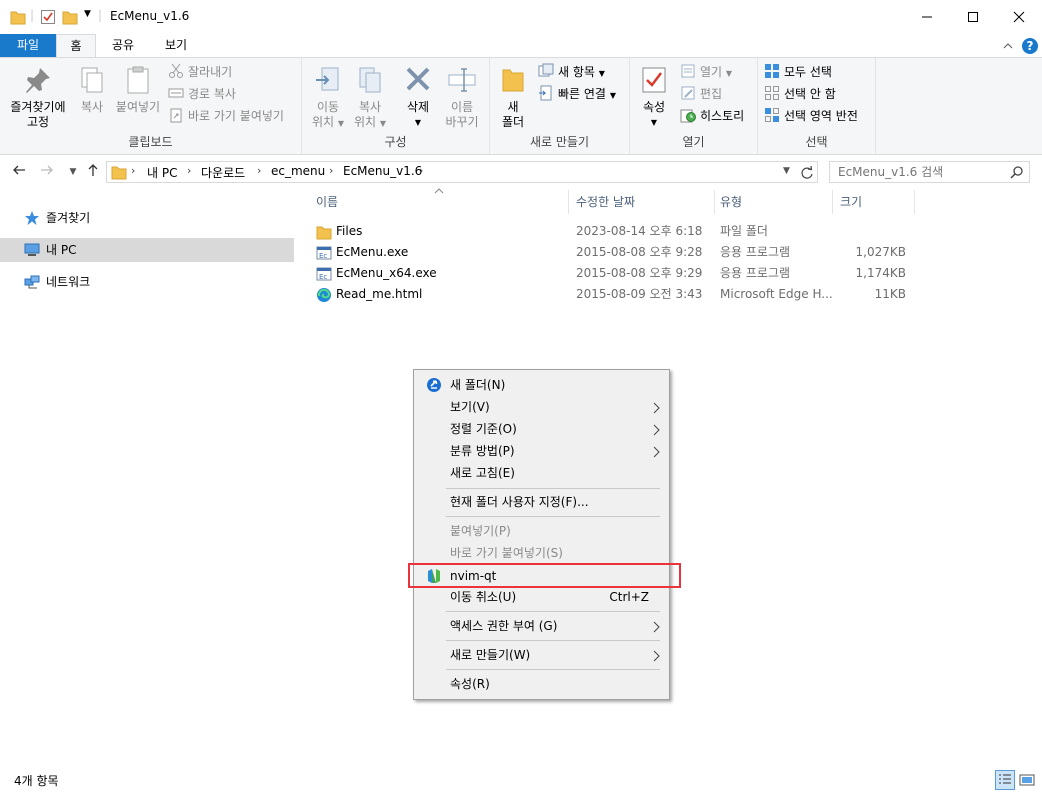 The image size is (1042, 793). I want to click on refresh-icon, so click(807, 173).